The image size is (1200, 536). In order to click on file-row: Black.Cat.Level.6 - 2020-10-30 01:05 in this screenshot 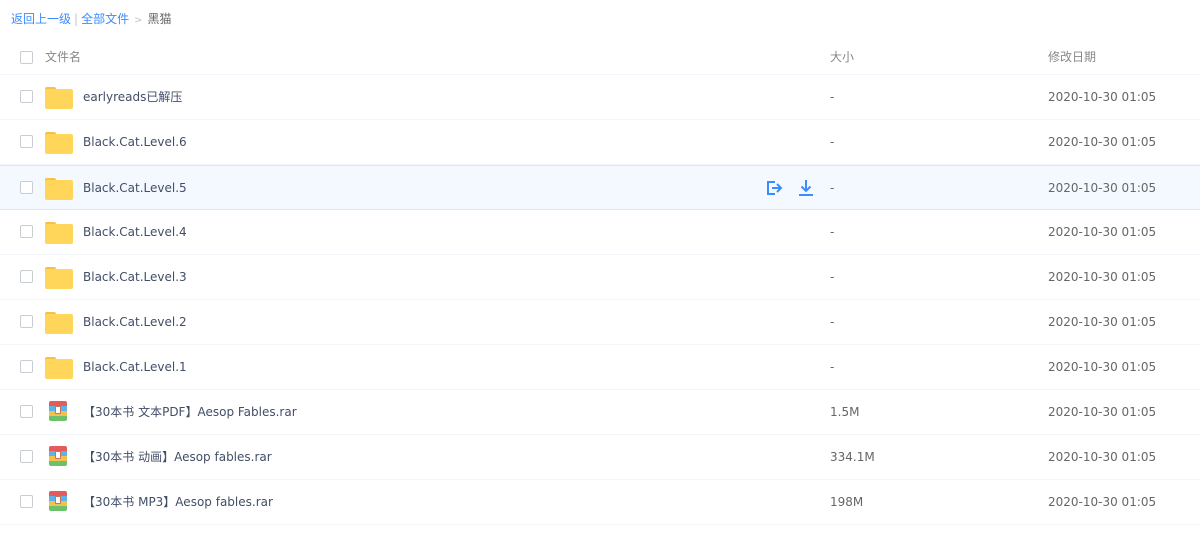, I will do `click(600, 142)`.